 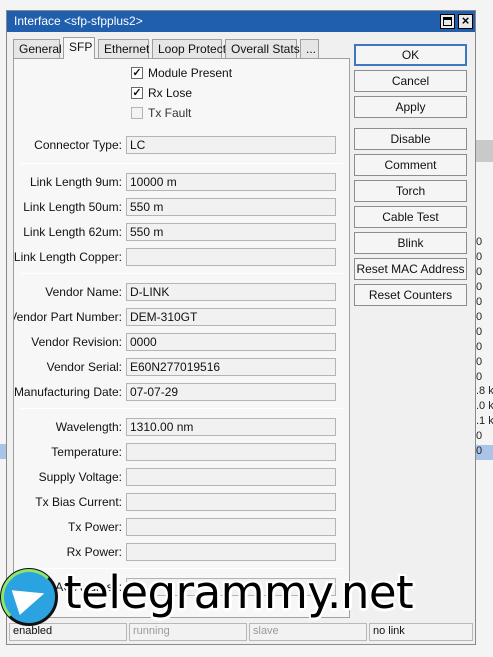 I want to click on tab-general: General, so click(x=37, y=48).